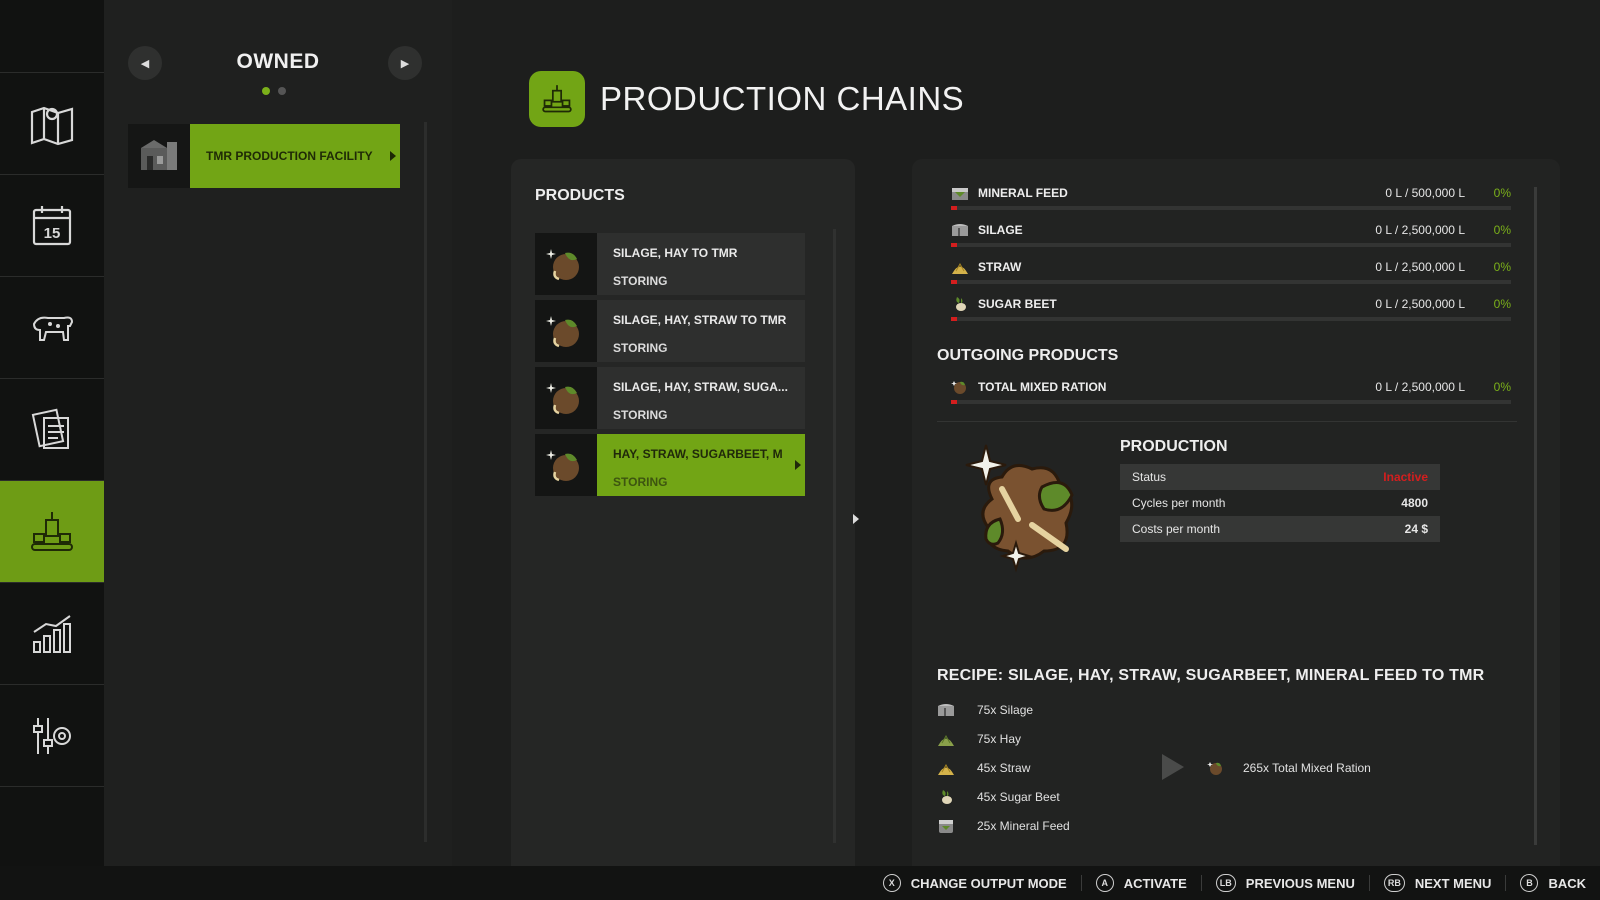  I want to click on products-scrollbar, so click(834, 536).